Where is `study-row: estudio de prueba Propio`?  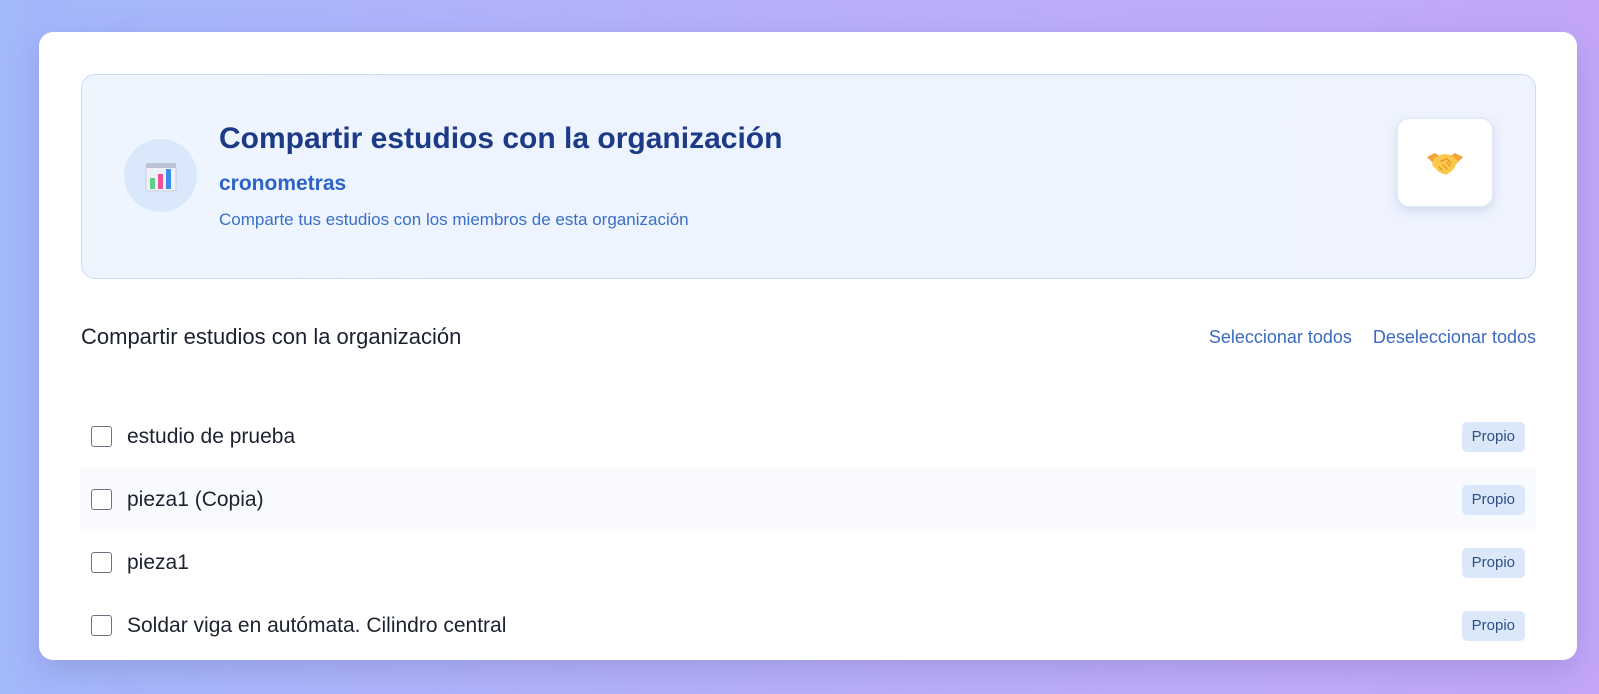
study-row: estudio de prueba Propio is located at coordinates (808, 436).